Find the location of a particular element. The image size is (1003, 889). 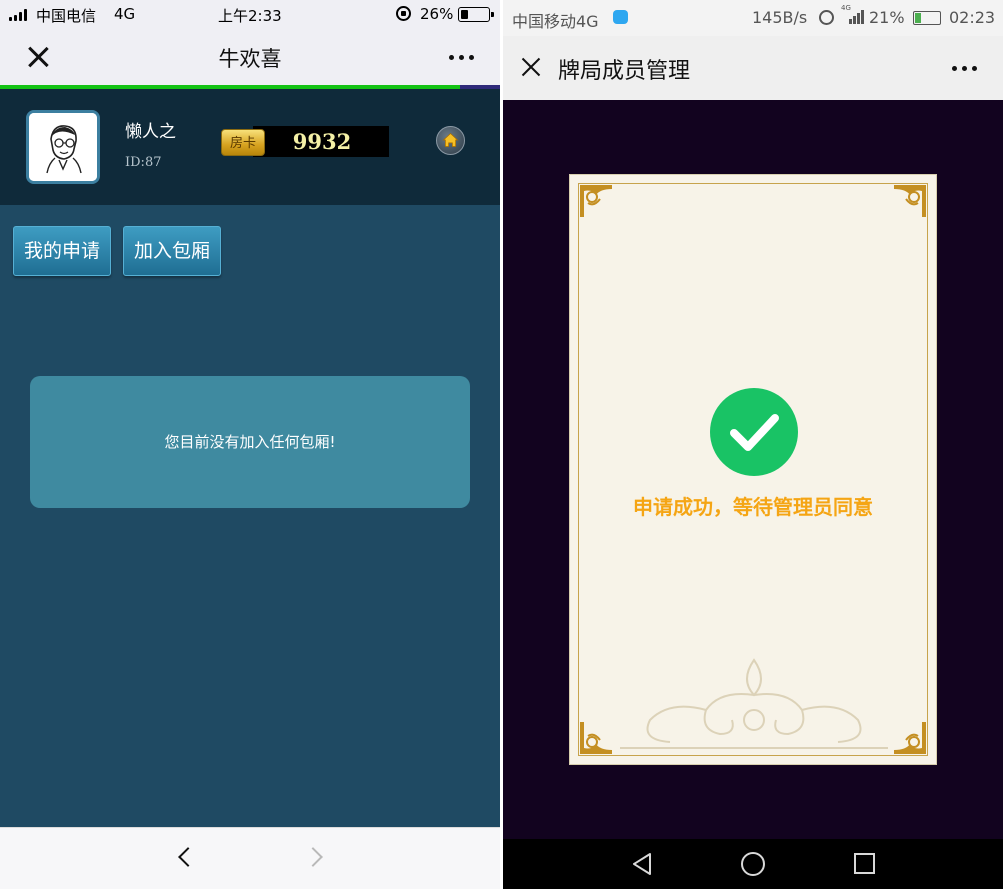

join-room-button: 加入包厢 is located at coordinates (172, 251).